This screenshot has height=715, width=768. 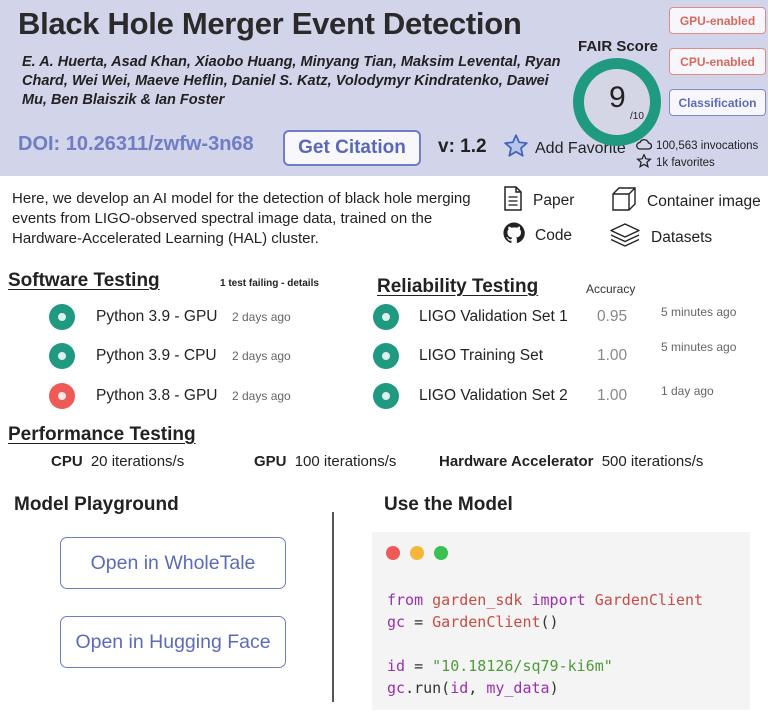 I want to click on datasets-link-label: Datasets, so click(x=682, y=237).